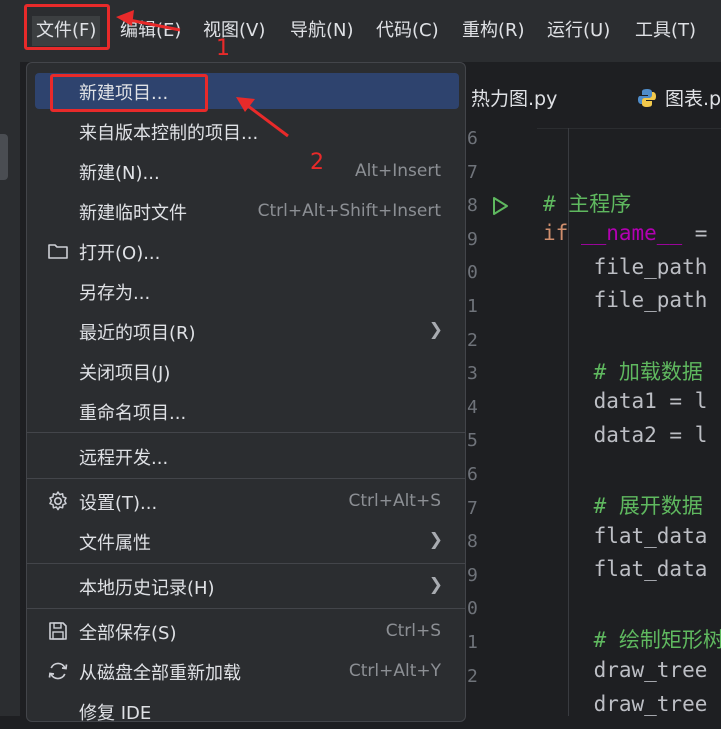  Describe the element at coordinates (322, 31) in the screenshot. I see `menu-navigate: 导航(N)` at that location.